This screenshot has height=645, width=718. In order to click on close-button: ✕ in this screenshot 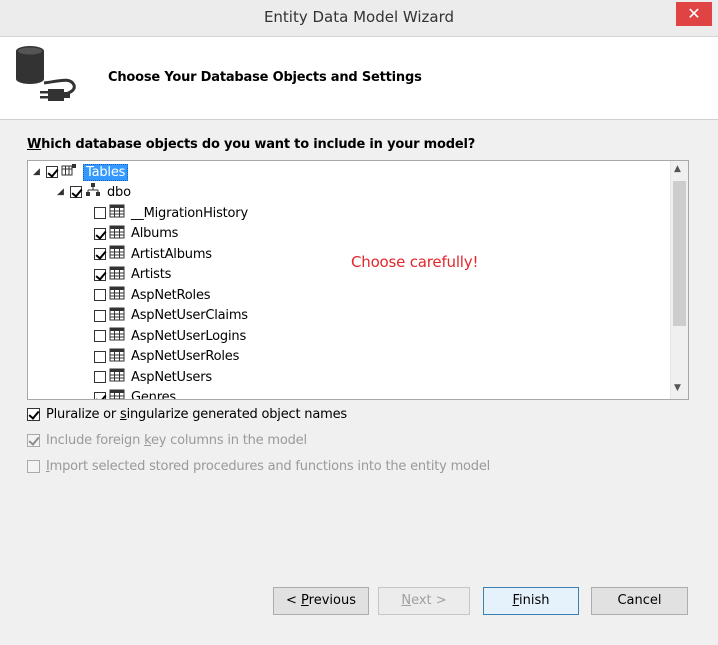, I will do `click(694, 14)`.